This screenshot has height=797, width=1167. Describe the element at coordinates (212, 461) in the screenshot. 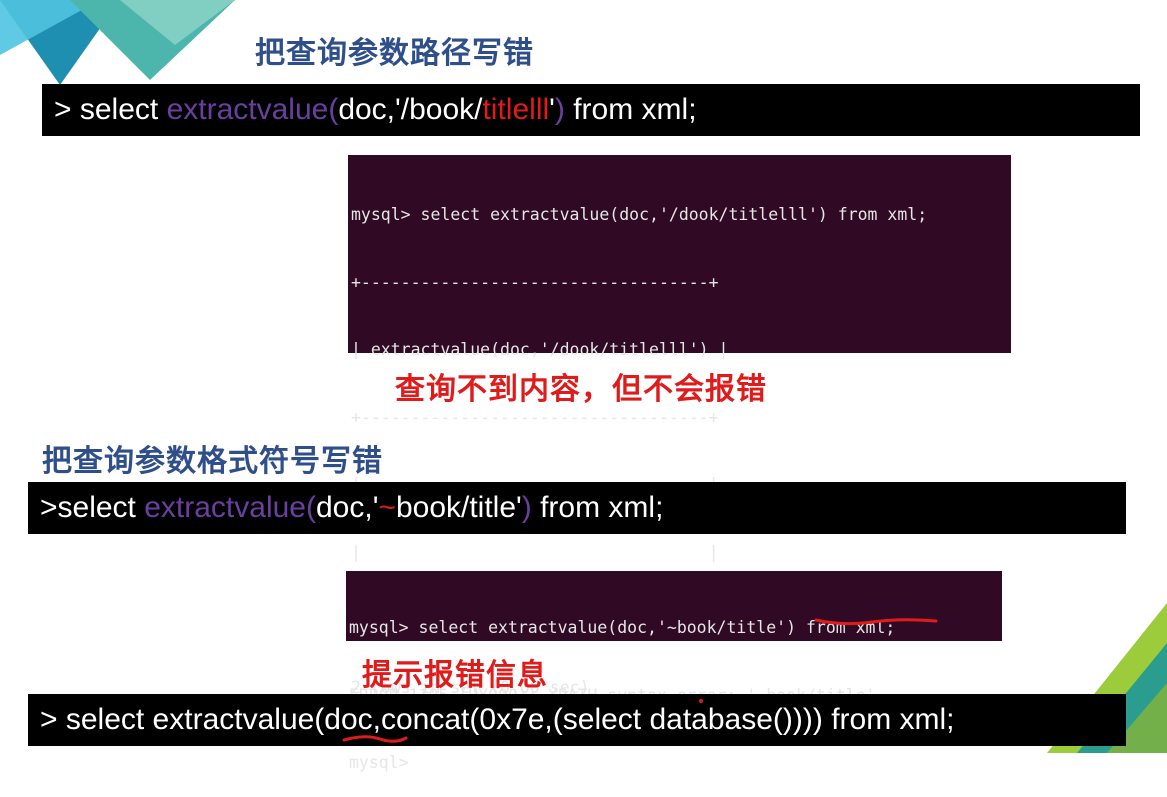

I see `section2-heading: 把查询参数格式符号写错` at that location.